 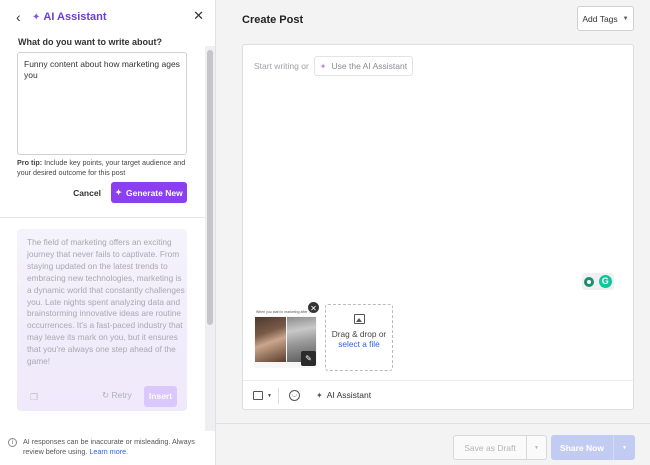 What do you see at coordinates (110, 17) in the screenshot?
I see `ai-panel-header: ‹ ✦ AI Assistant ✕` at bounding box center [110, 17].